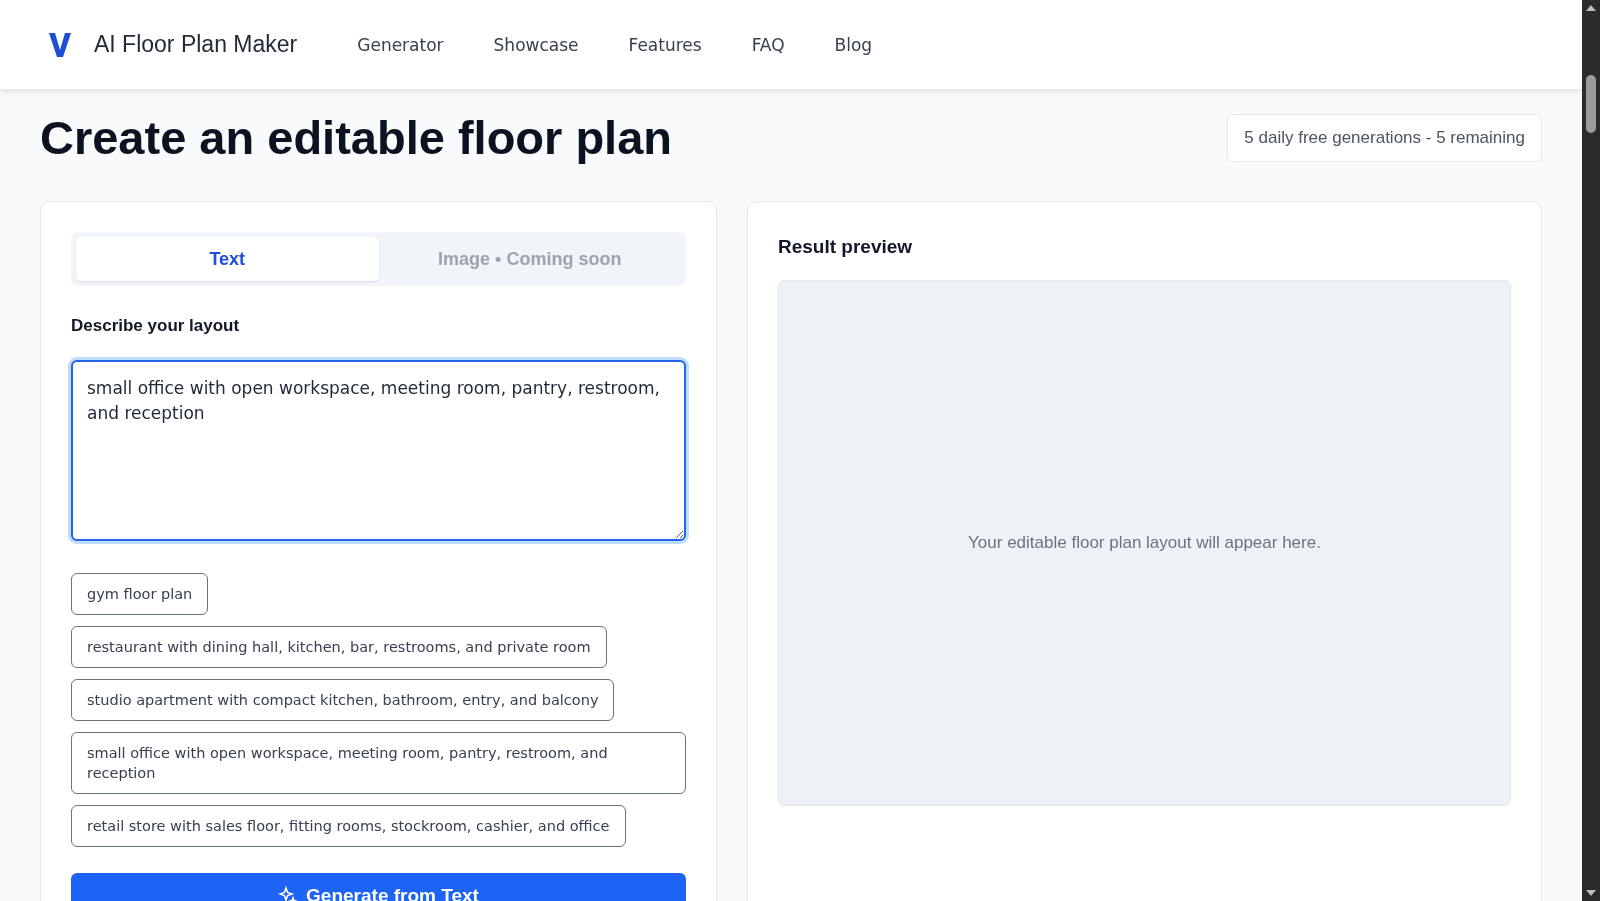  What do you see at coordinates (196, 44) in the screenshot?
I see `brand-name: AI Floor Plan Maker` at bounding box center [196, 44].